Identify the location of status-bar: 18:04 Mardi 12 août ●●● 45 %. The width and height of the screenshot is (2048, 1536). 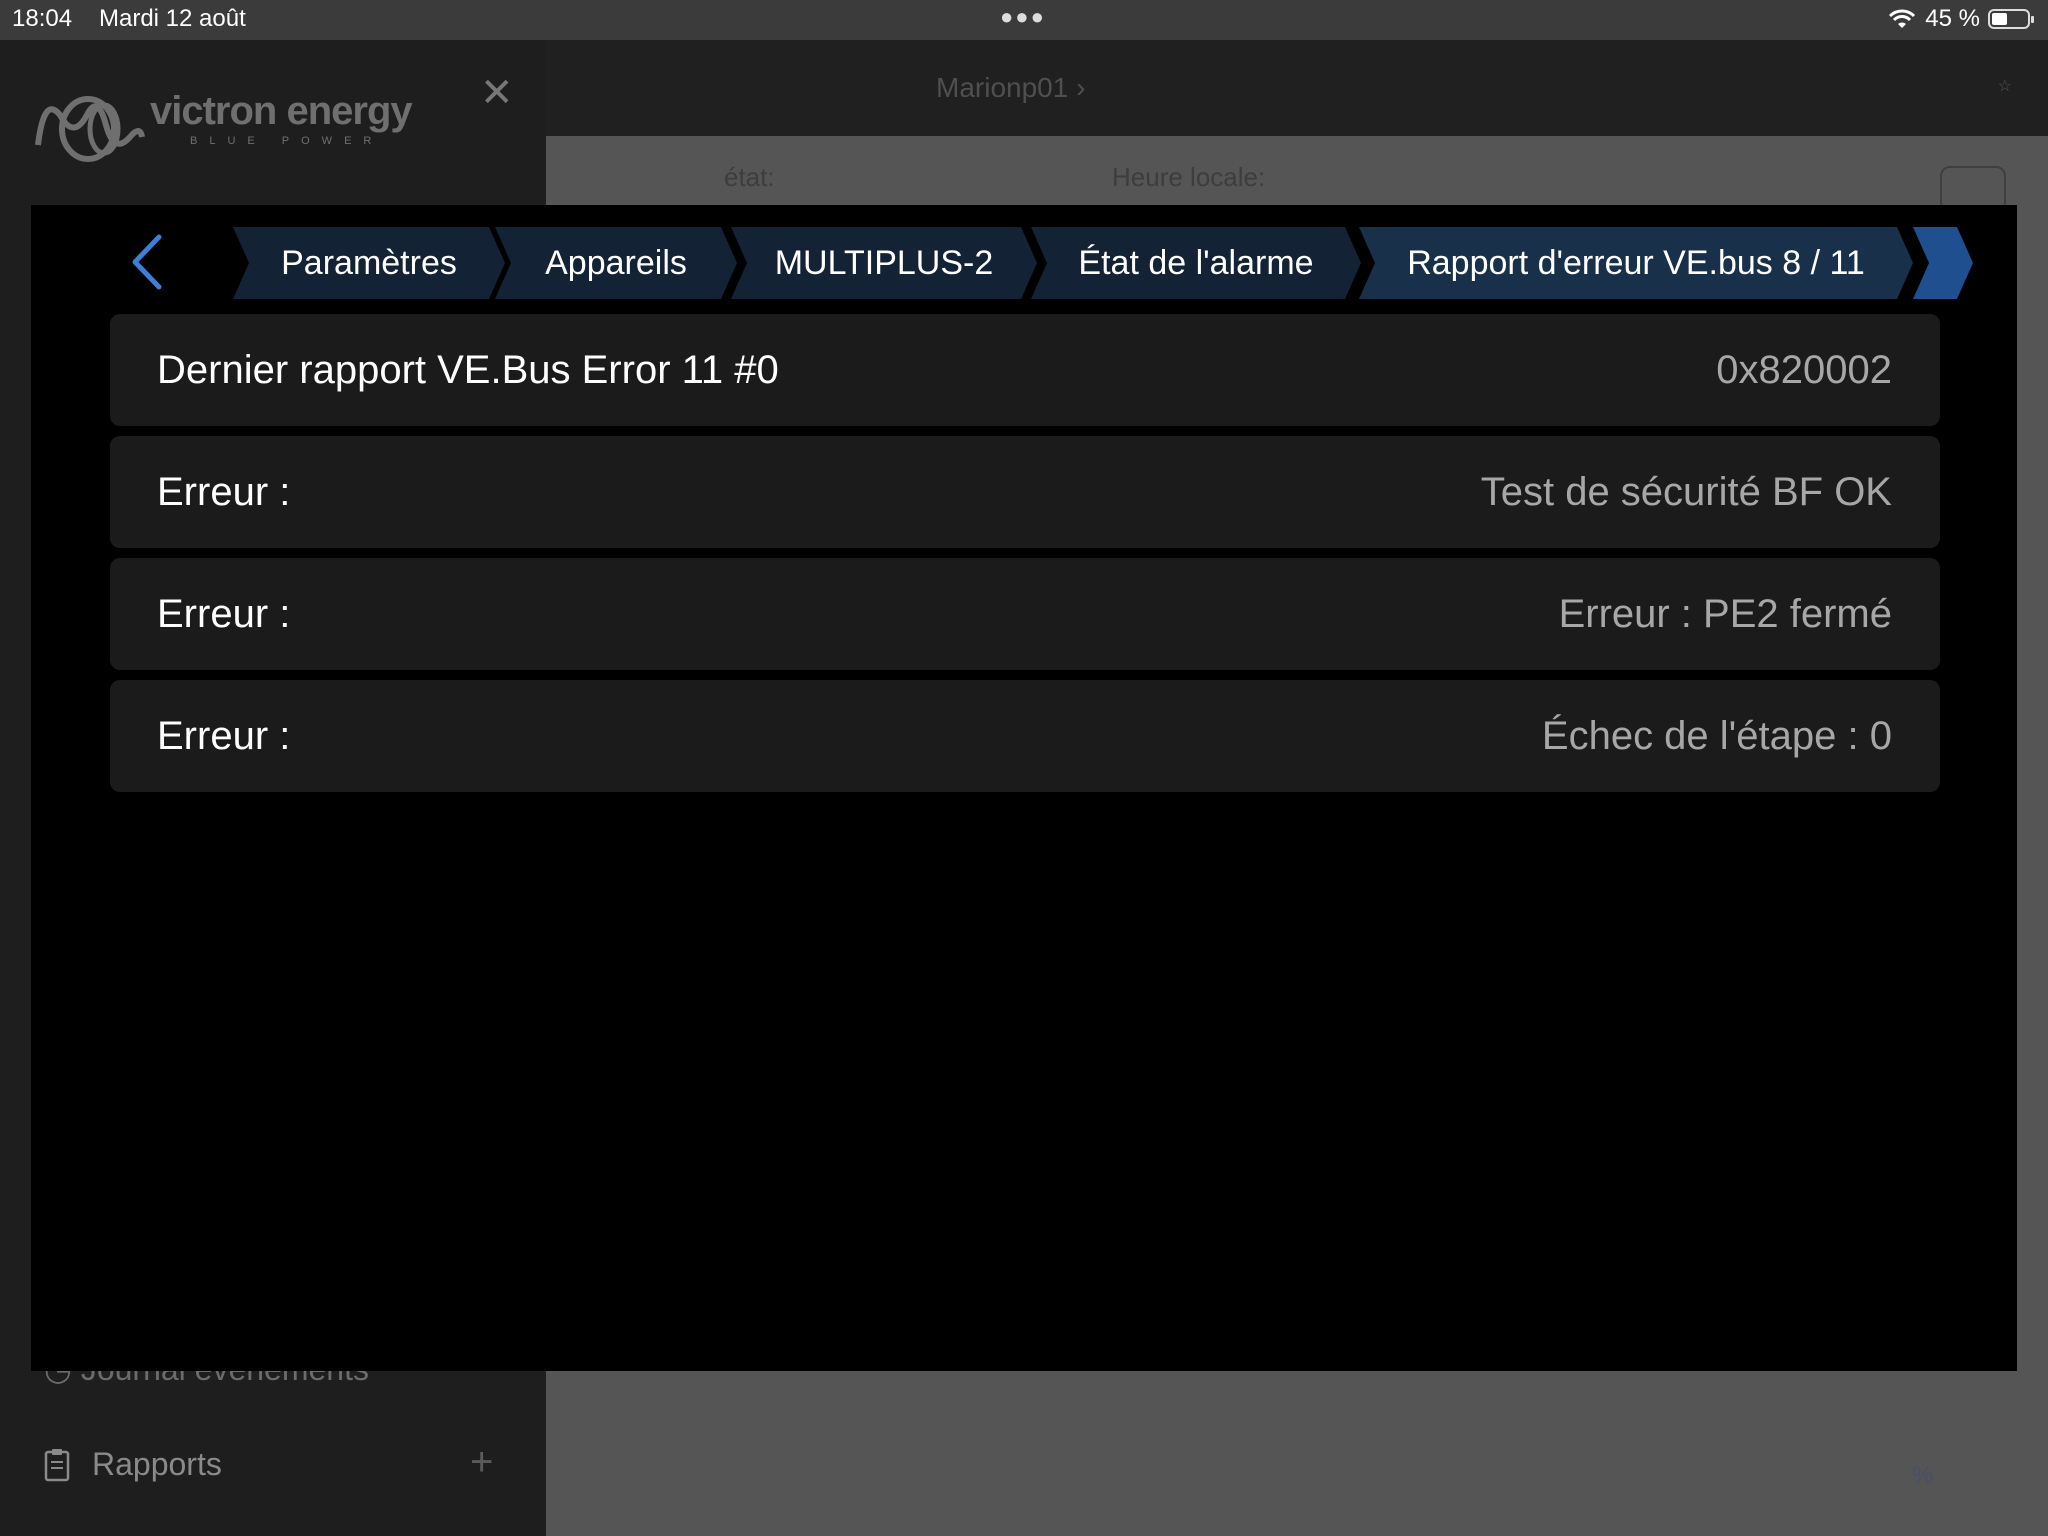
(1024, 20).